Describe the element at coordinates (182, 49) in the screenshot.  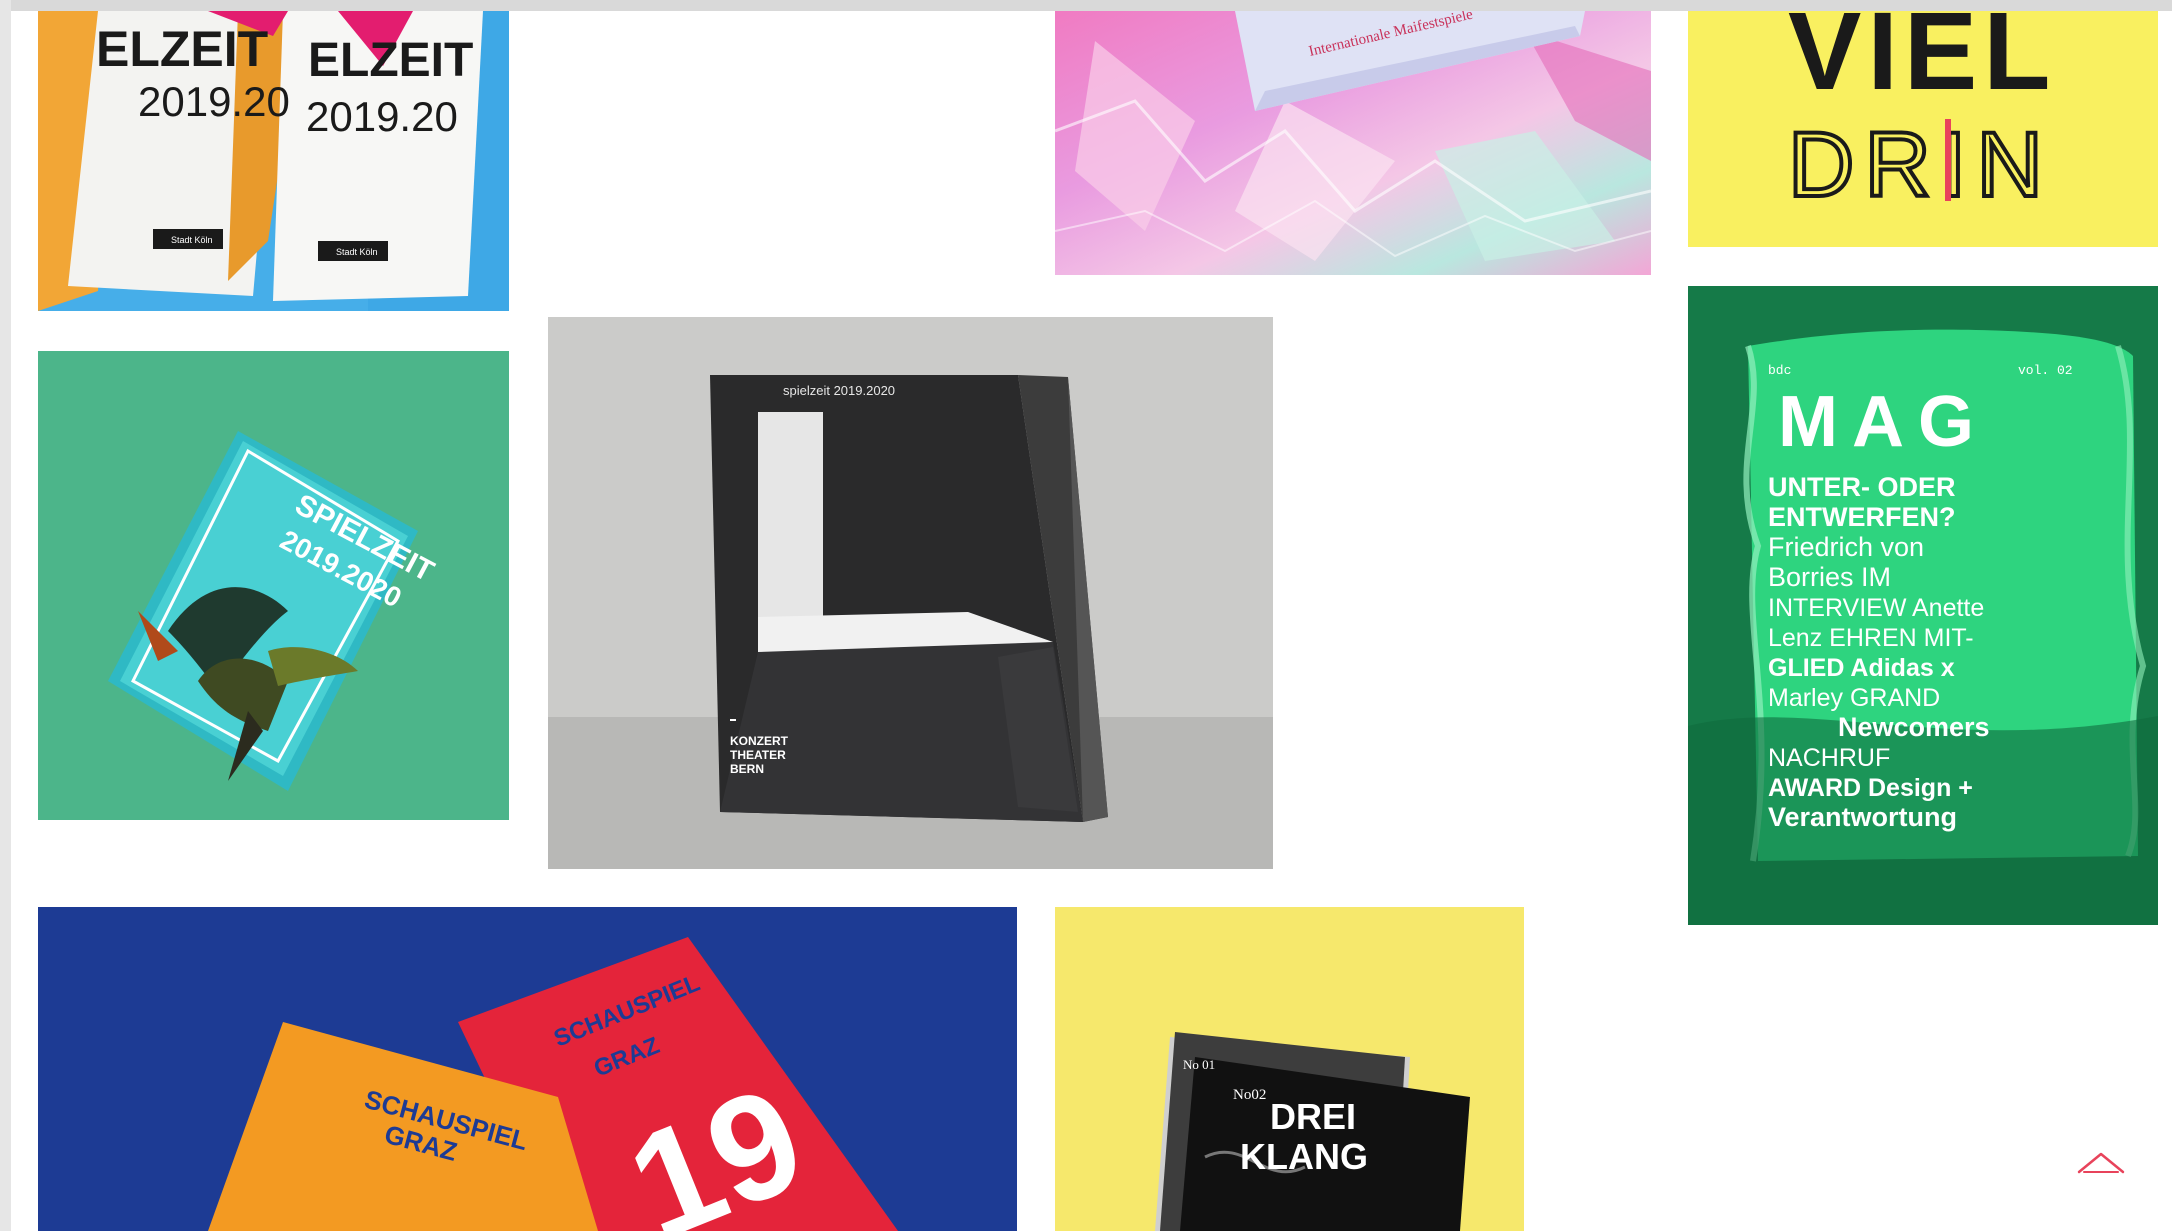
I see `tile1-title-left: ELZEIT` at that location.